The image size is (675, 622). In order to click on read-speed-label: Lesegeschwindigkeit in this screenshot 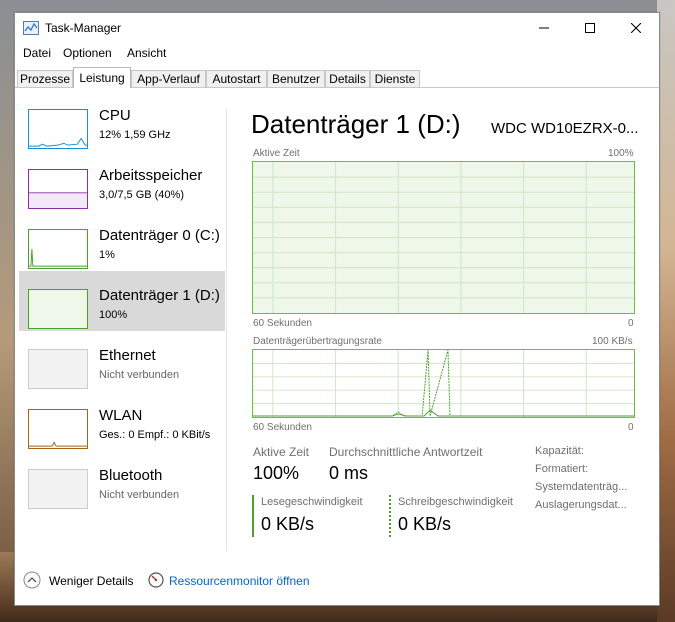, I will do `click(312, 502)`.